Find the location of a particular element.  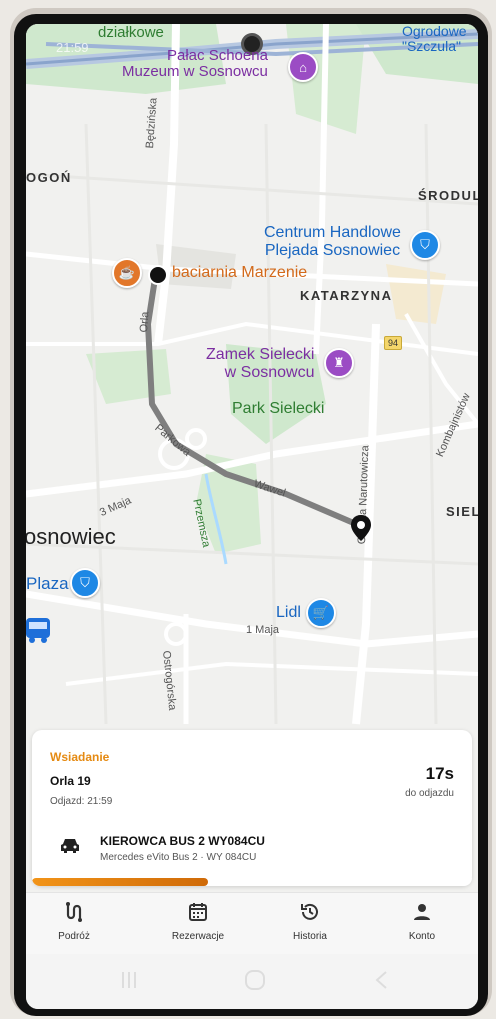

poi-lidl: Lidl is located at coordinates (288, 613).